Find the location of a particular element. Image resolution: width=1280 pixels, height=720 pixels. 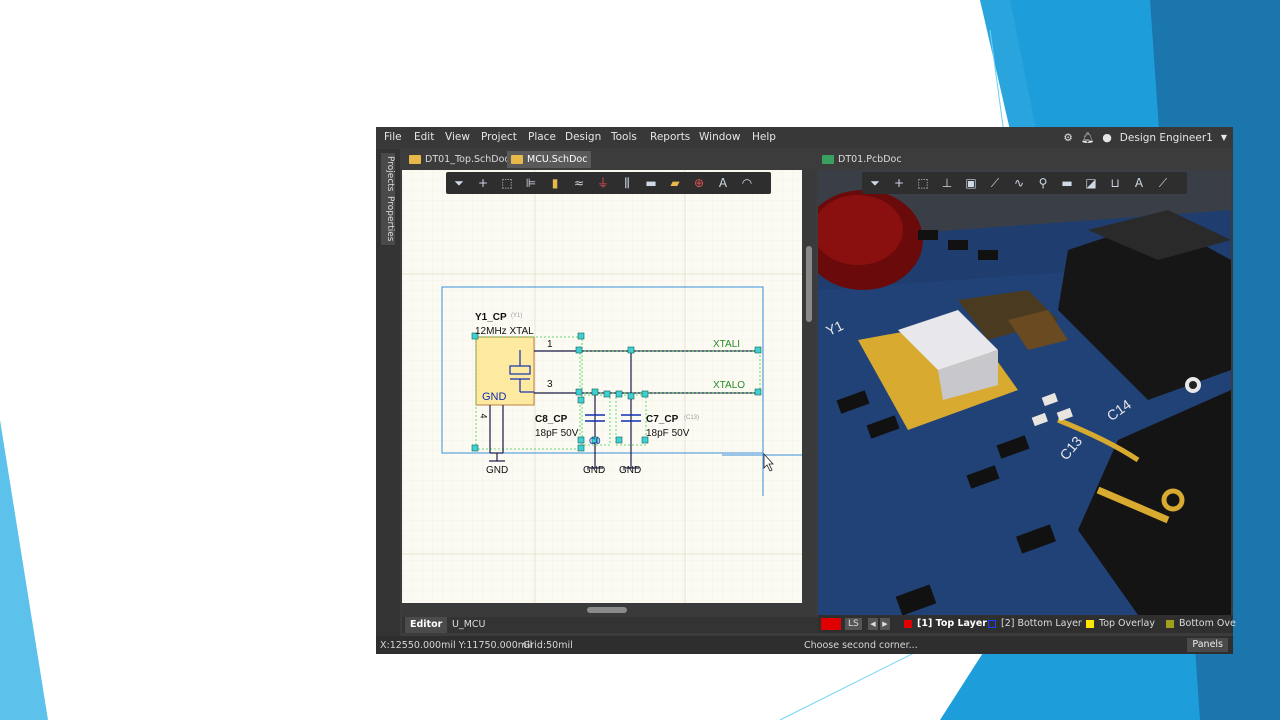

panel-tab-properties: Properties is located at coordinates (388, 219).